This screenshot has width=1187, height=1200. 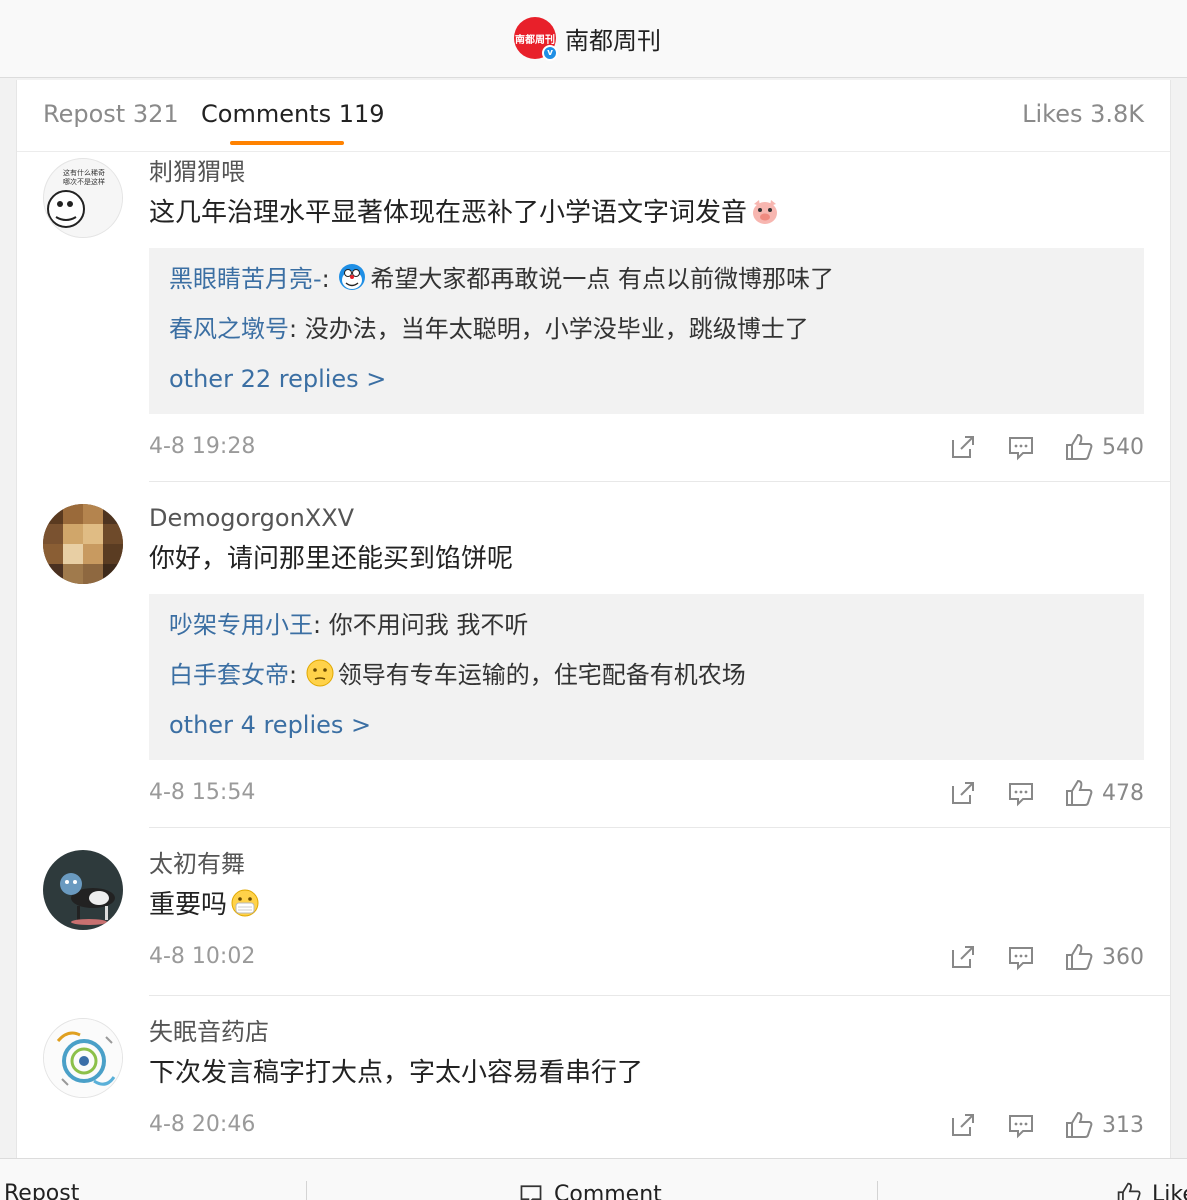 I want to click on reply-item: 白手套女帝: 领导有专车运输的，住宅配备有机农场, so click(x=646, y=675).